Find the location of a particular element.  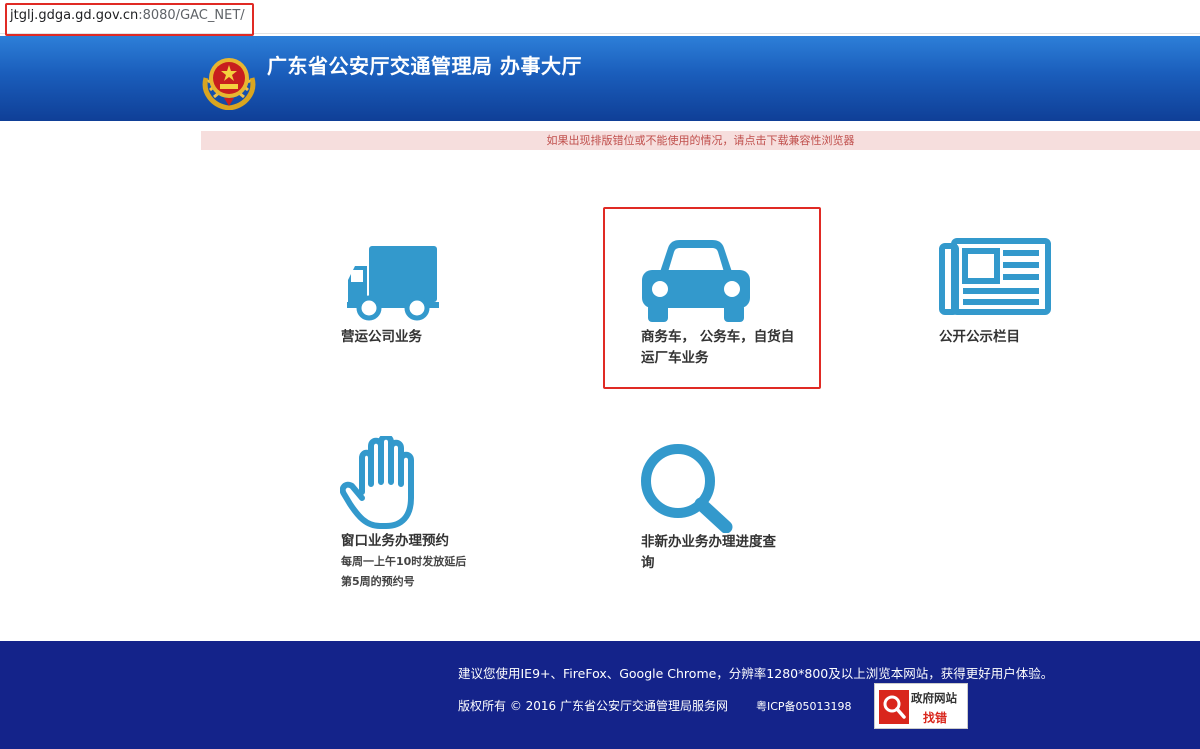

search-icon is located at coordinates (687, 488).